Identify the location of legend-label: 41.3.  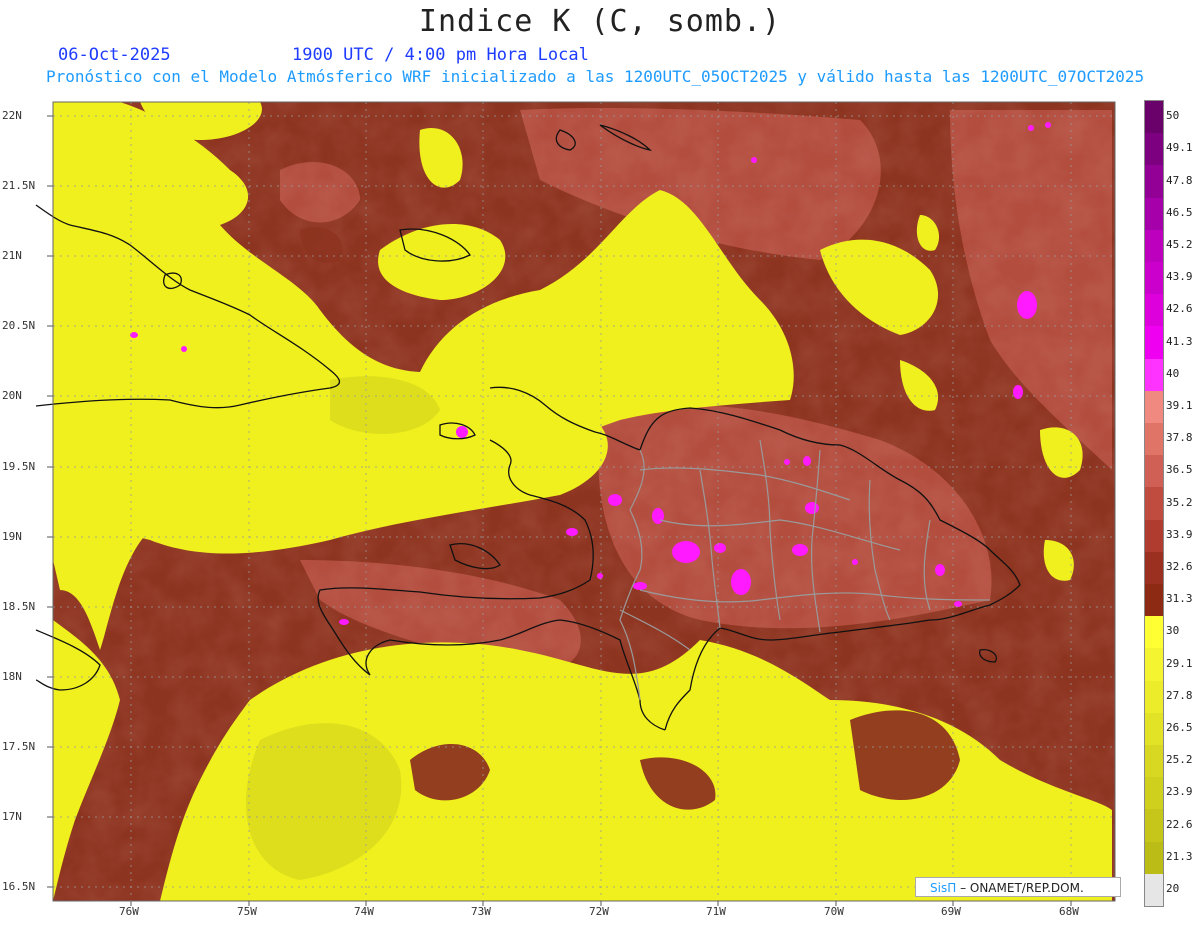
(1179, 341).